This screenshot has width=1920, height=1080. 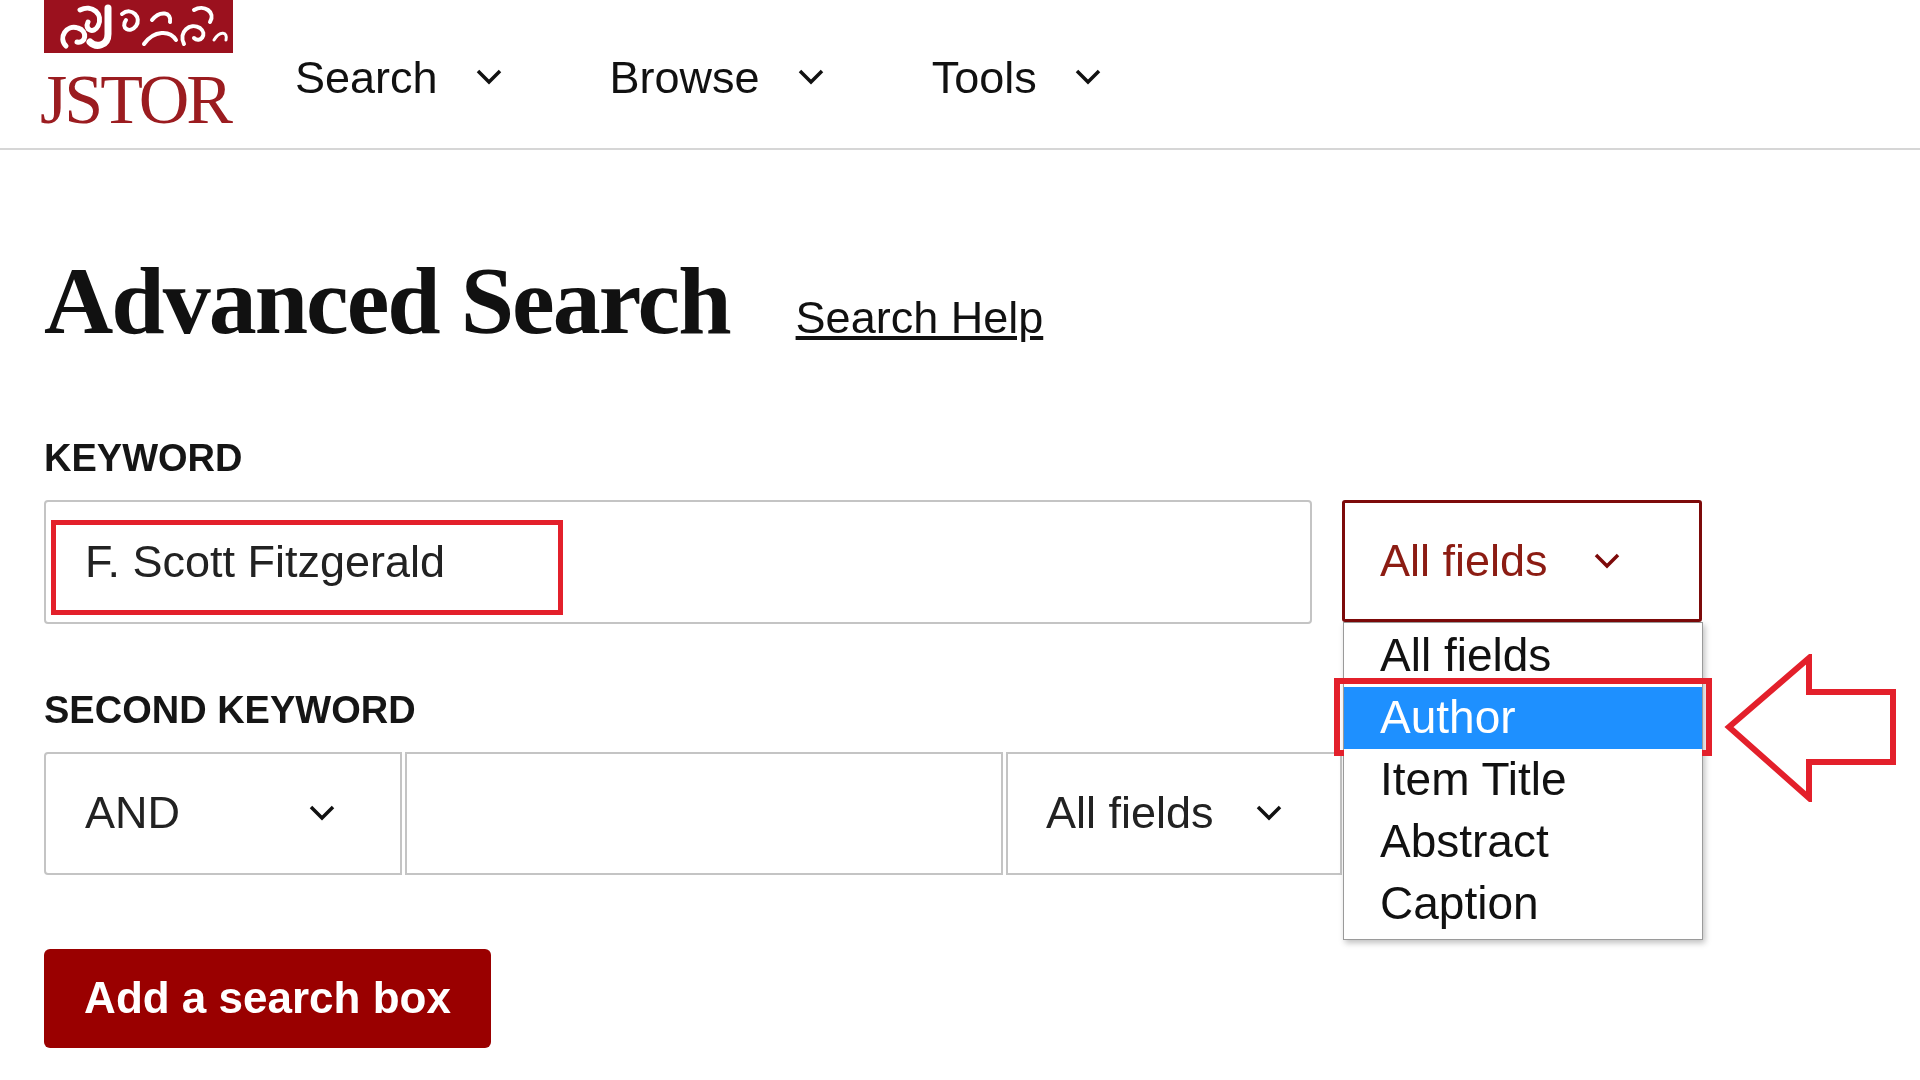 I want to click on nav-menu-button: Browse, so click(x=716, y=77).